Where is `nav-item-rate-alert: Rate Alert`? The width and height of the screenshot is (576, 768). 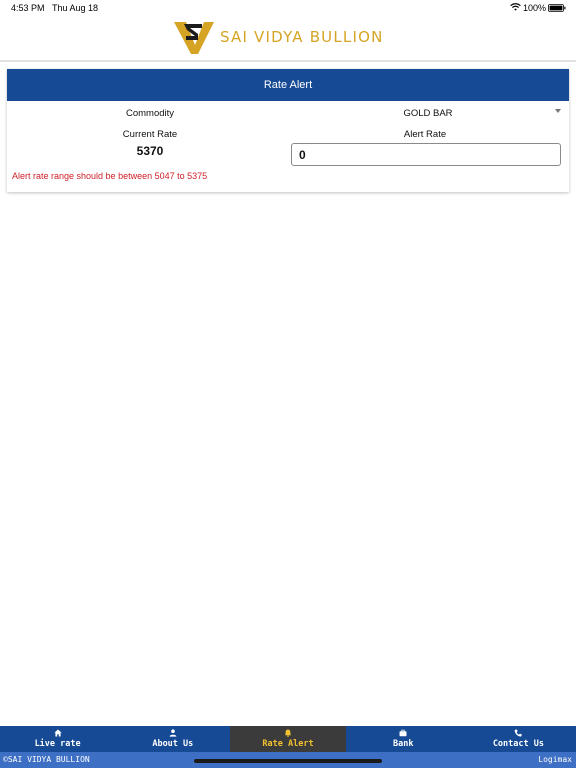
nav-item-rate-alert: Rate Alert is located at coordinates (288, 739).